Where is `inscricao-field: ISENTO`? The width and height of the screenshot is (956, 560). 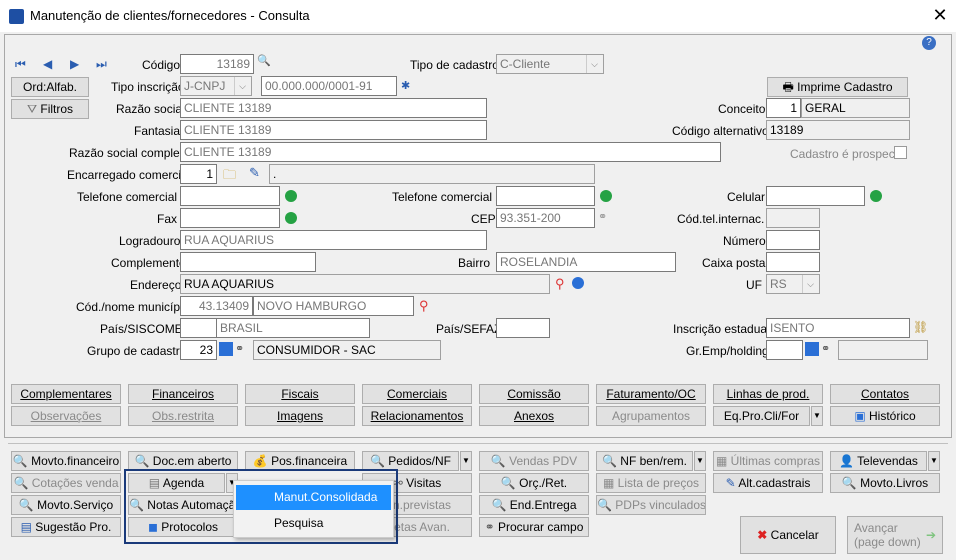
inscricao-field: ISENTO is located at coordinates (838, 328).